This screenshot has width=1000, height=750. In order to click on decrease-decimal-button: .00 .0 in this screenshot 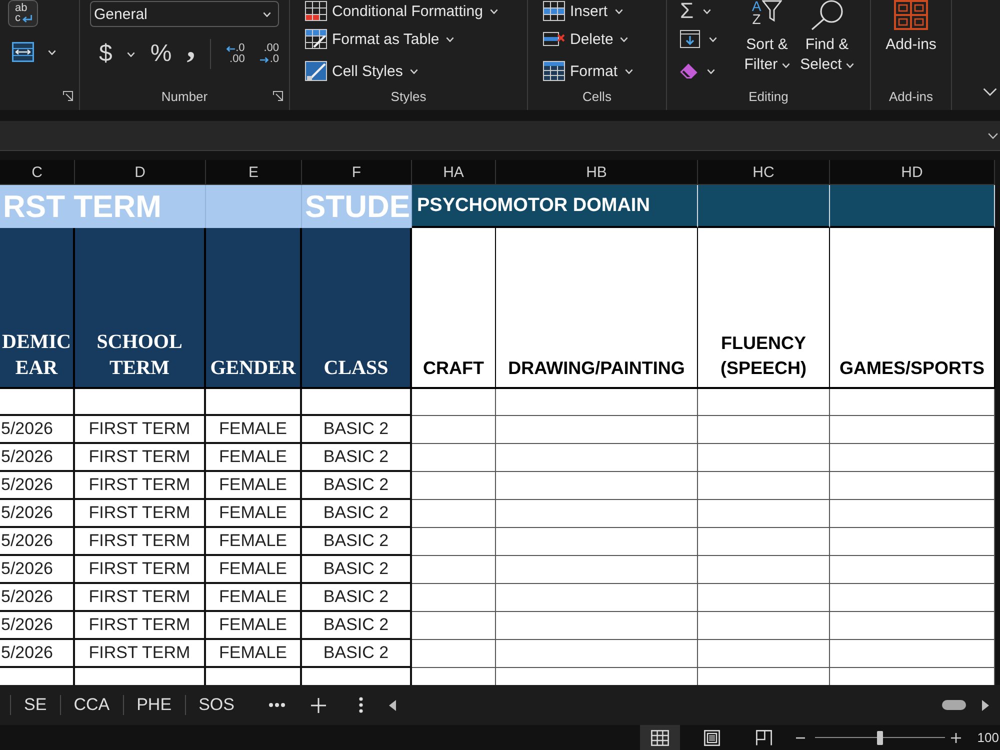, I will do `click(269, 54)`.